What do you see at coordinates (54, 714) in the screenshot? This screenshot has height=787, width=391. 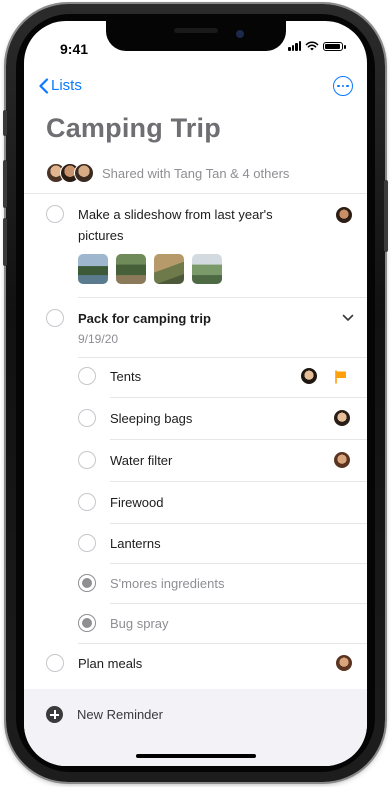 I see `plus-circle-icon` at bounding box center [54, 714].